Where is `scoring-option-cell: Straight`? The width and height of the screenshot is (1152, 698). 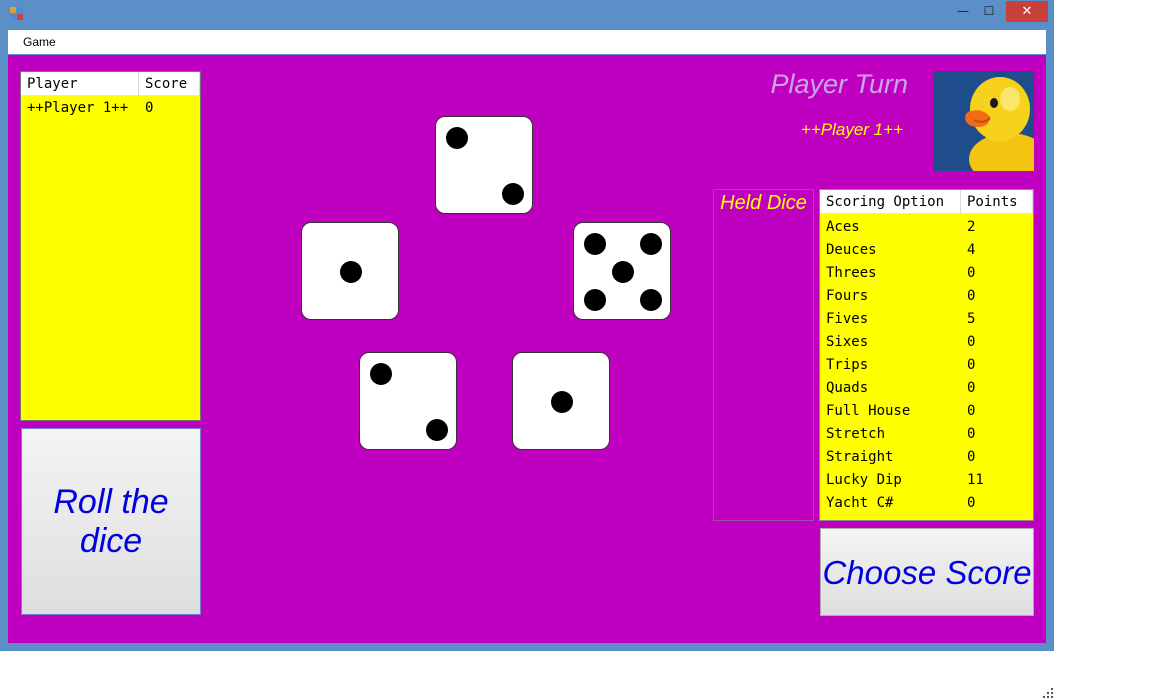 scoring-option-cell: Straight is located at coordinates (860, 457).